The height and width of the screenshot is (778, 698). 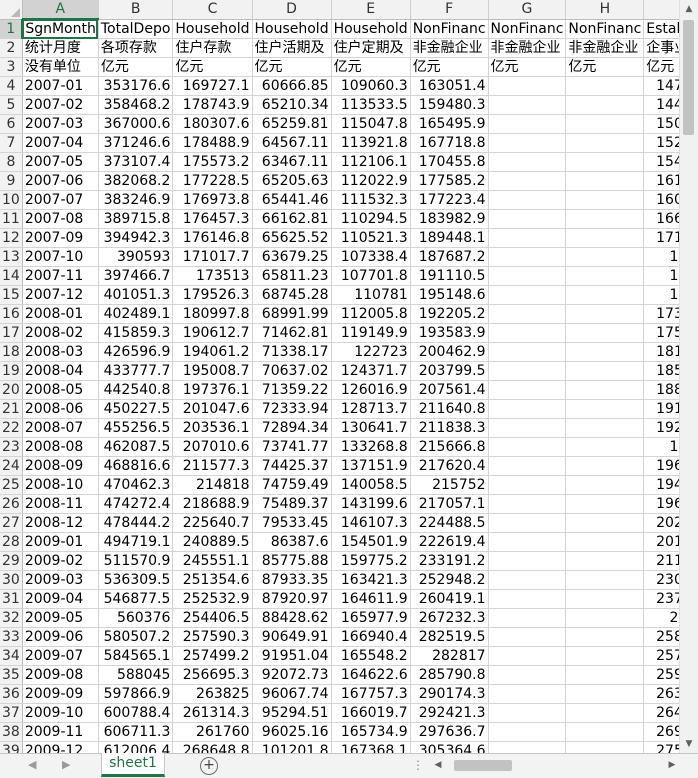 What do you see at coordinates (527, 523) in the screenshot?
I see `cell-g27` at bounding box center [527, 523].